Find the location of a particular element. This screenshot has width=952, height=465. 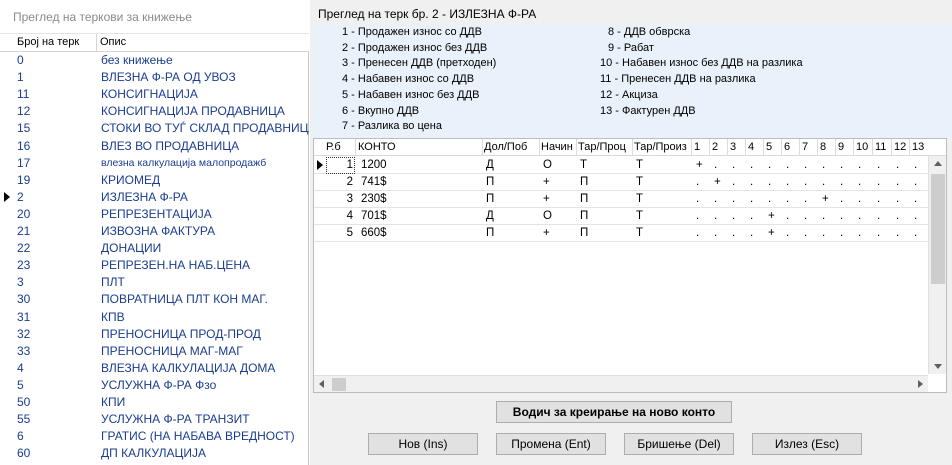

terk-list-item: 21 ИЗВОЗНА ФАКТУРА is located at coordinates (154, 231).